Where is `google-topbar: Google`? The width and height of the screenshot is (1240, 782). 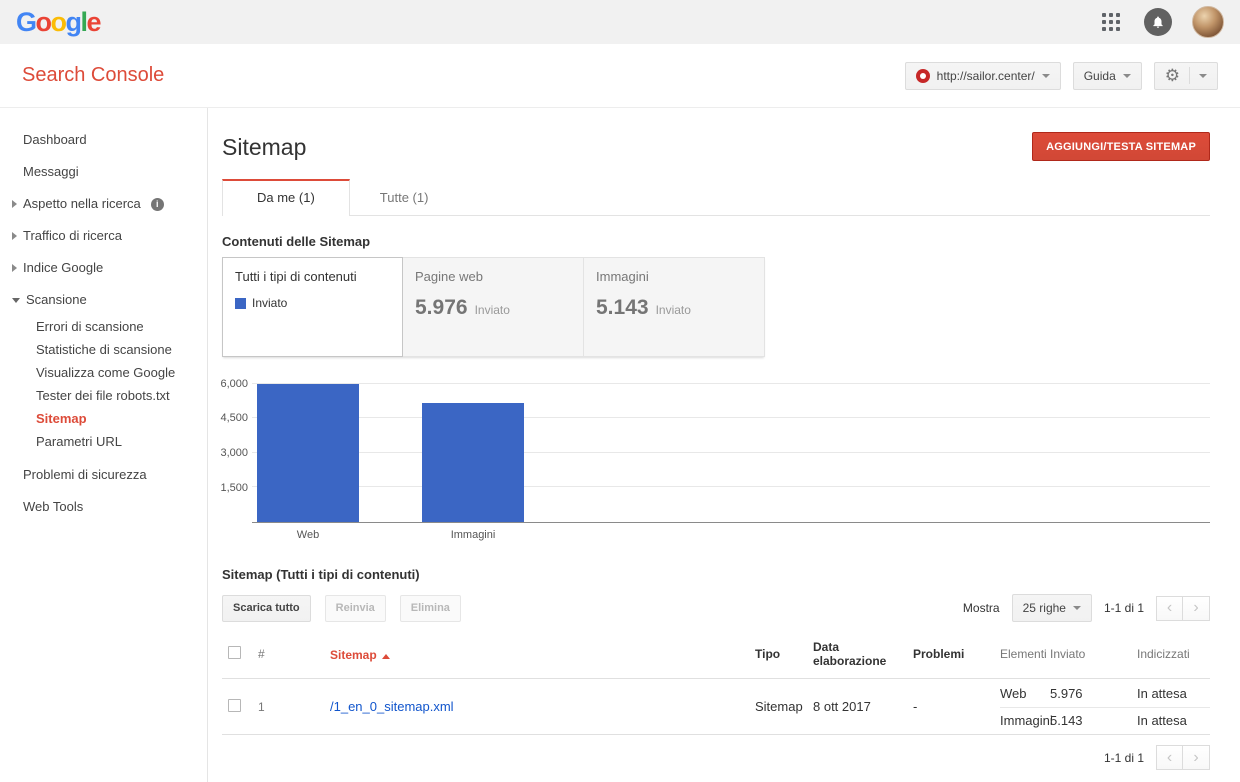 google-topbar: Google is located at coordinates (620, 22).